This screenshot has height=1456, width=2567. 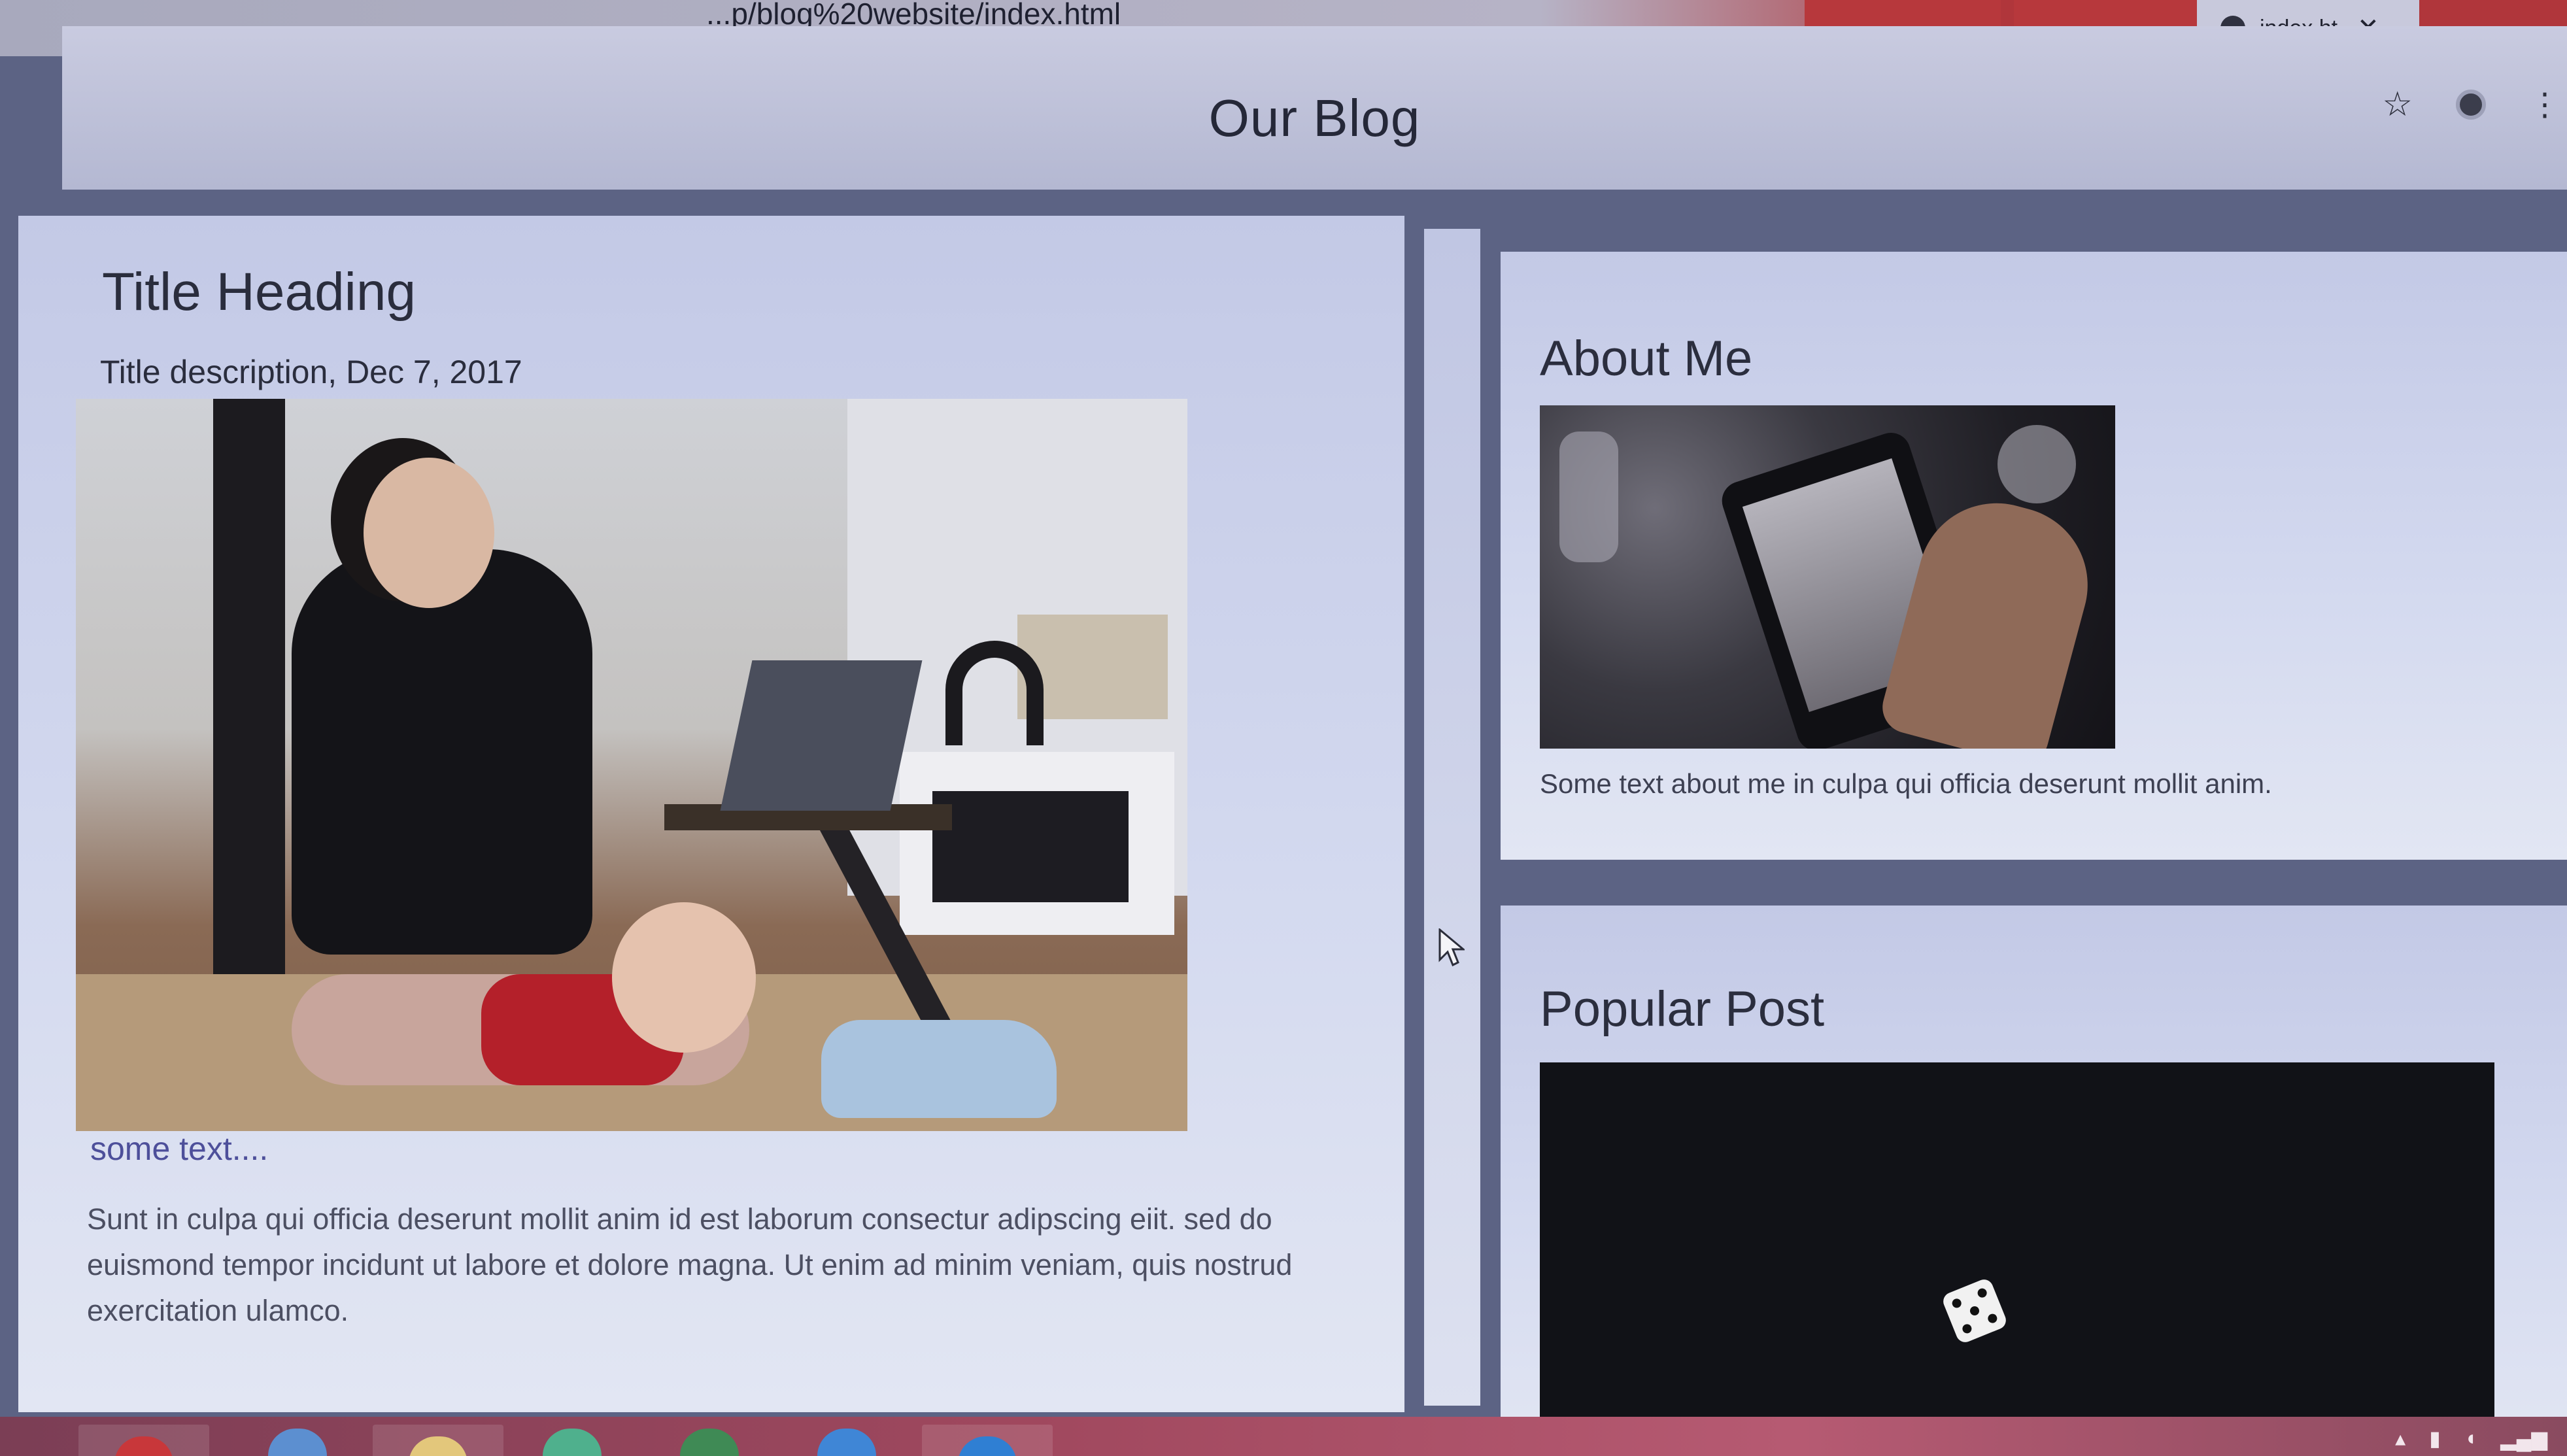 I want to click on image-cabinet-door, so click(x=1030, y=846).